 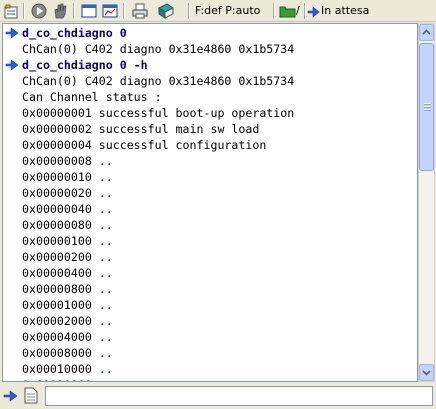 I want to click on pause-button, so click(x=60, y=11).